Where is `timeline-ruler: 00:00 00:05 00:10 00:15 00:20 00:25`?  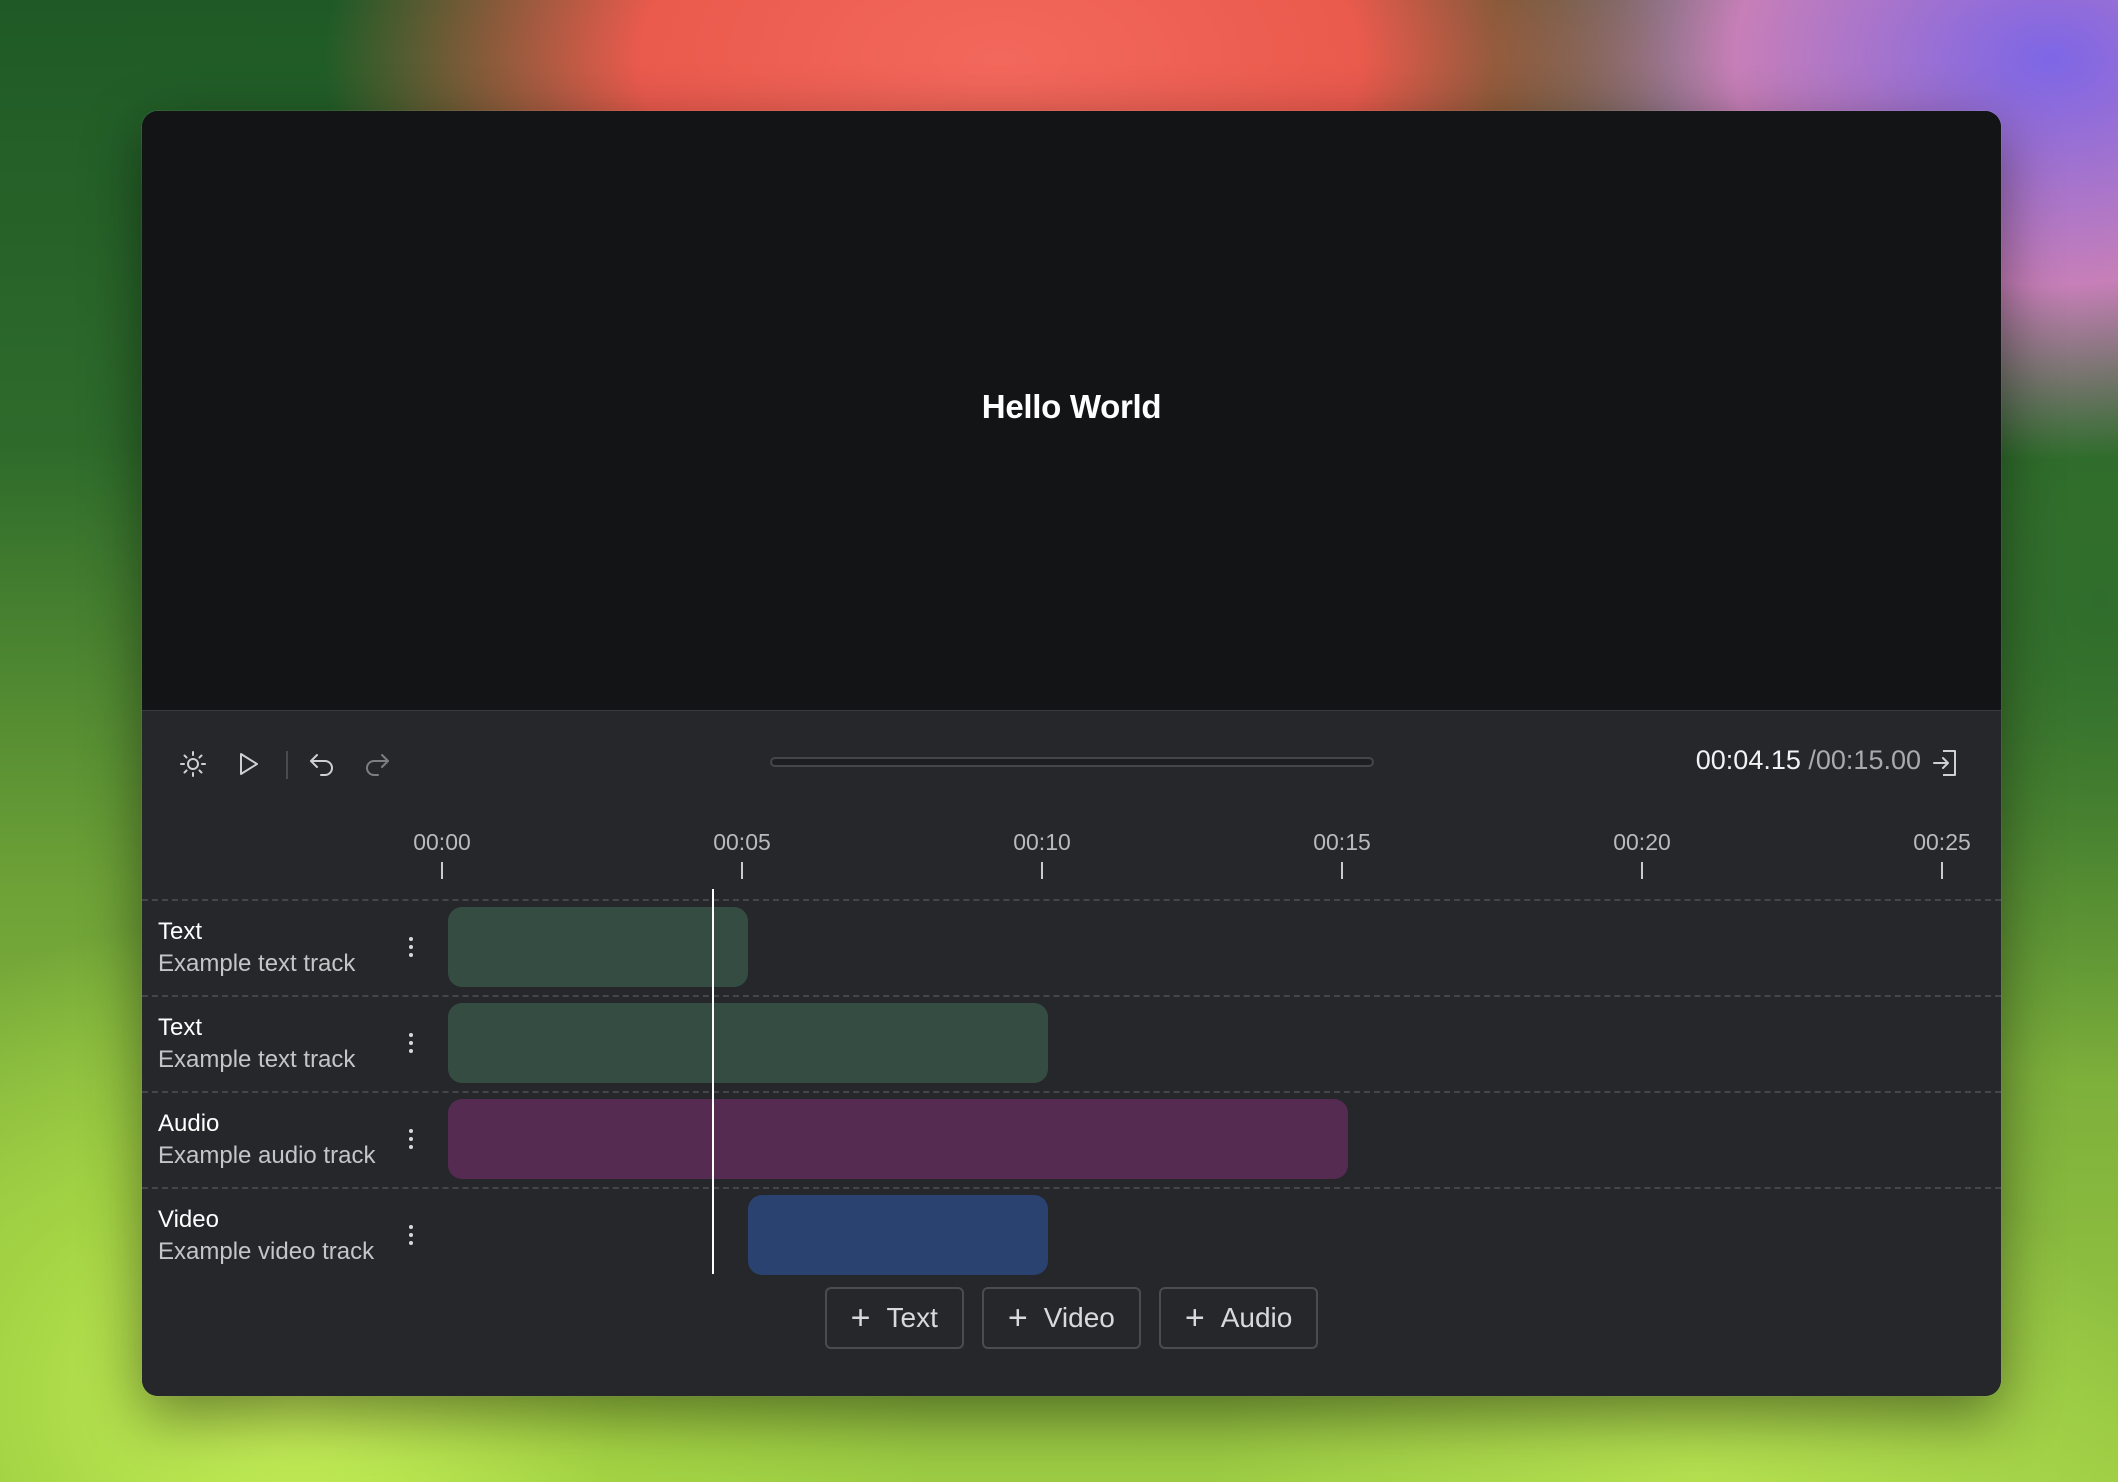
timeline-ruler: 00:00 00:05 00:10 00:15 00:20 00:25 is located at coordinates (1071, 858).